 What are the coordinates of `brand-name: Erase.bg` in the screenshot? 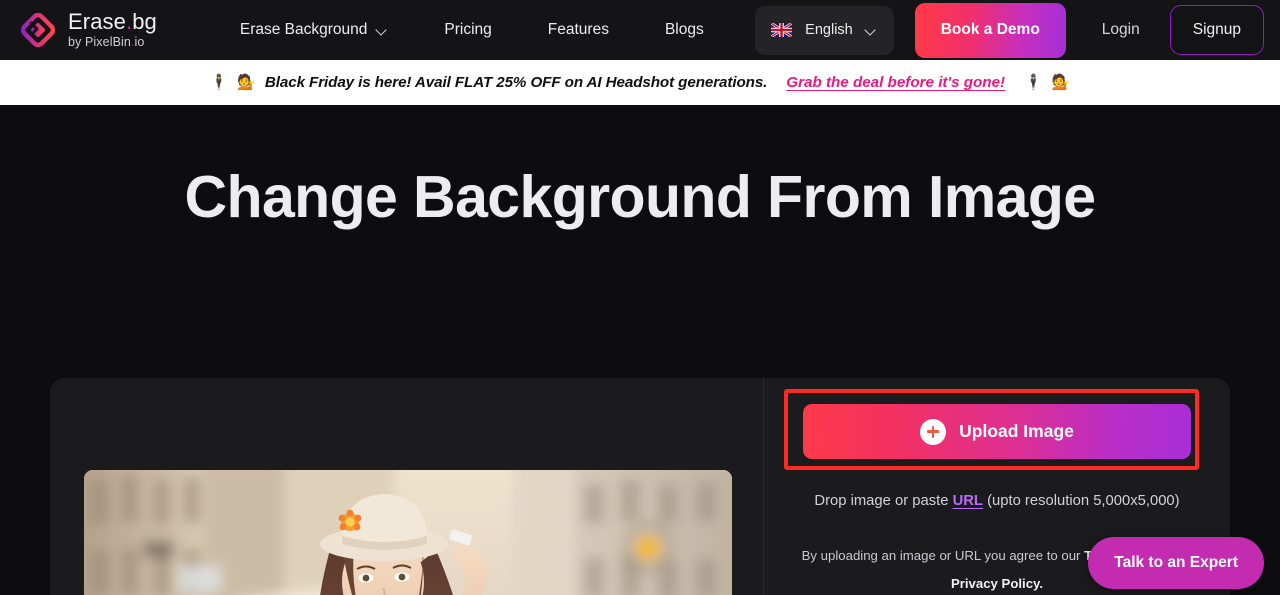 It's located at (112, 22).